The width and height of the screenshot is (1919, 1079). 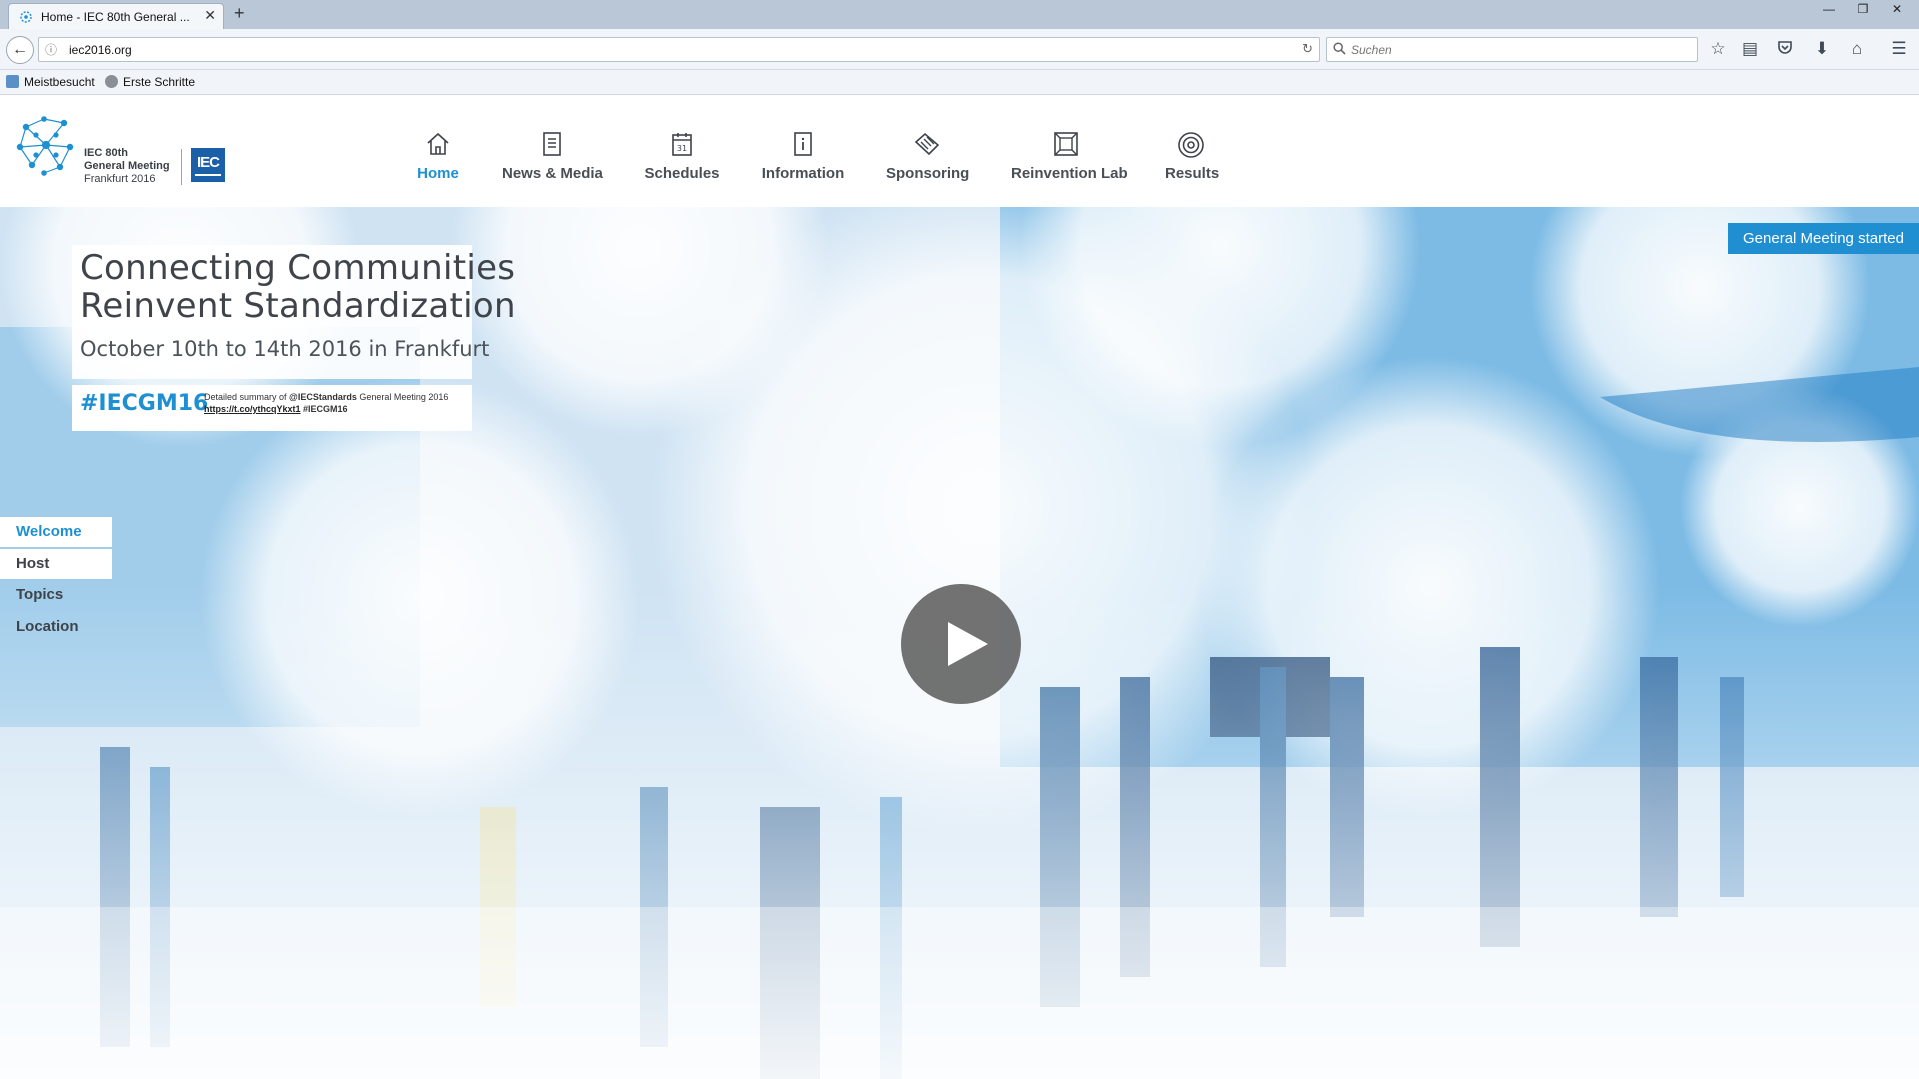 I want to click on minimize-icon: —, so click(x=1829, y=10).